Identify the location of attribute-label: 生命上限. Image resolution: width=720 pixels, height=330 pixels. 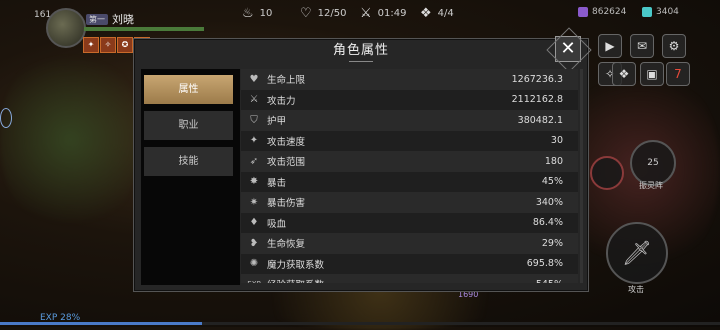
(286, 81).